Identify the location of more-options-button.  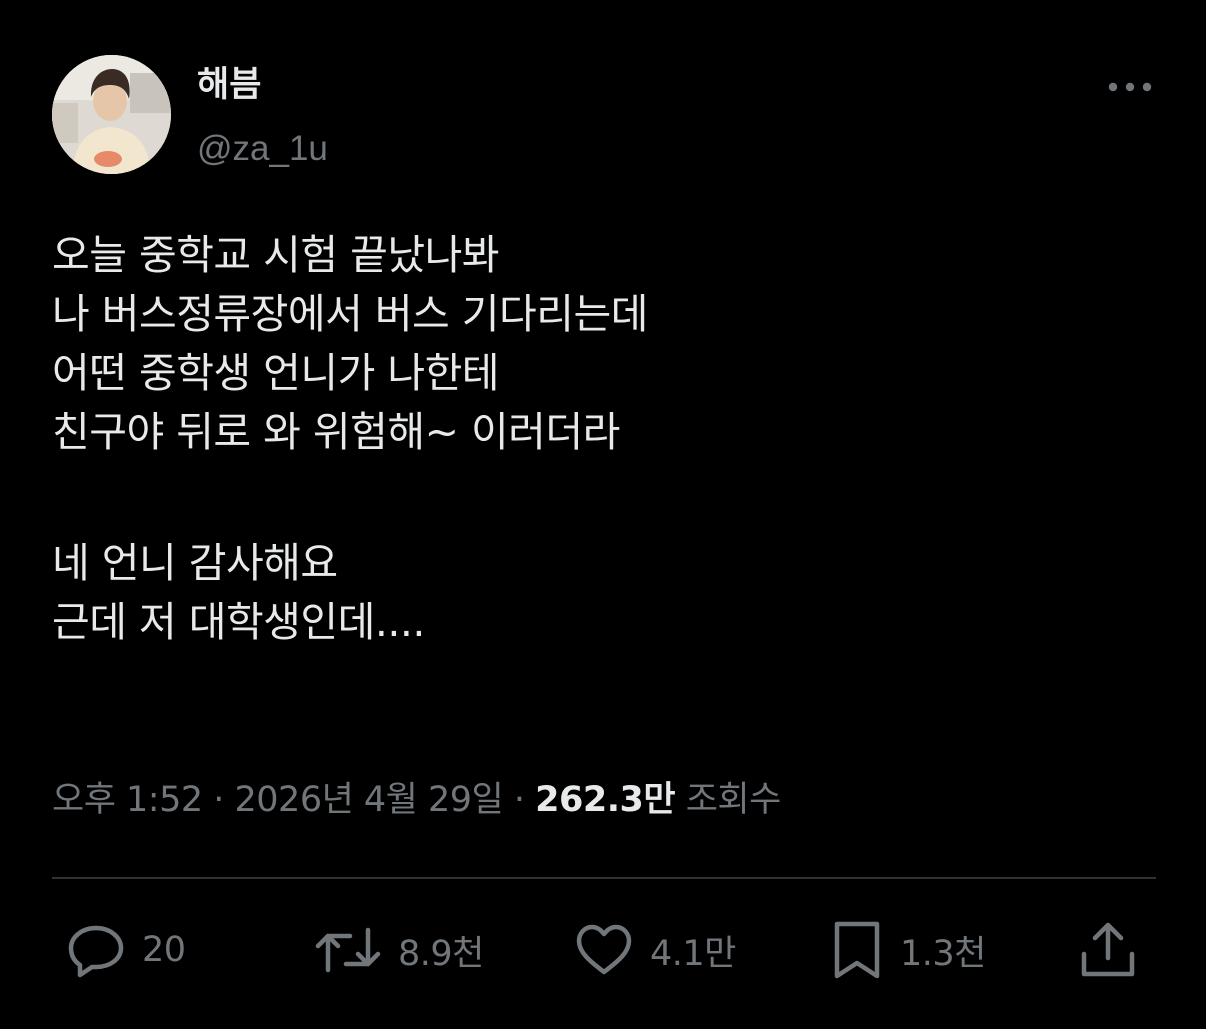
(1130, 87).